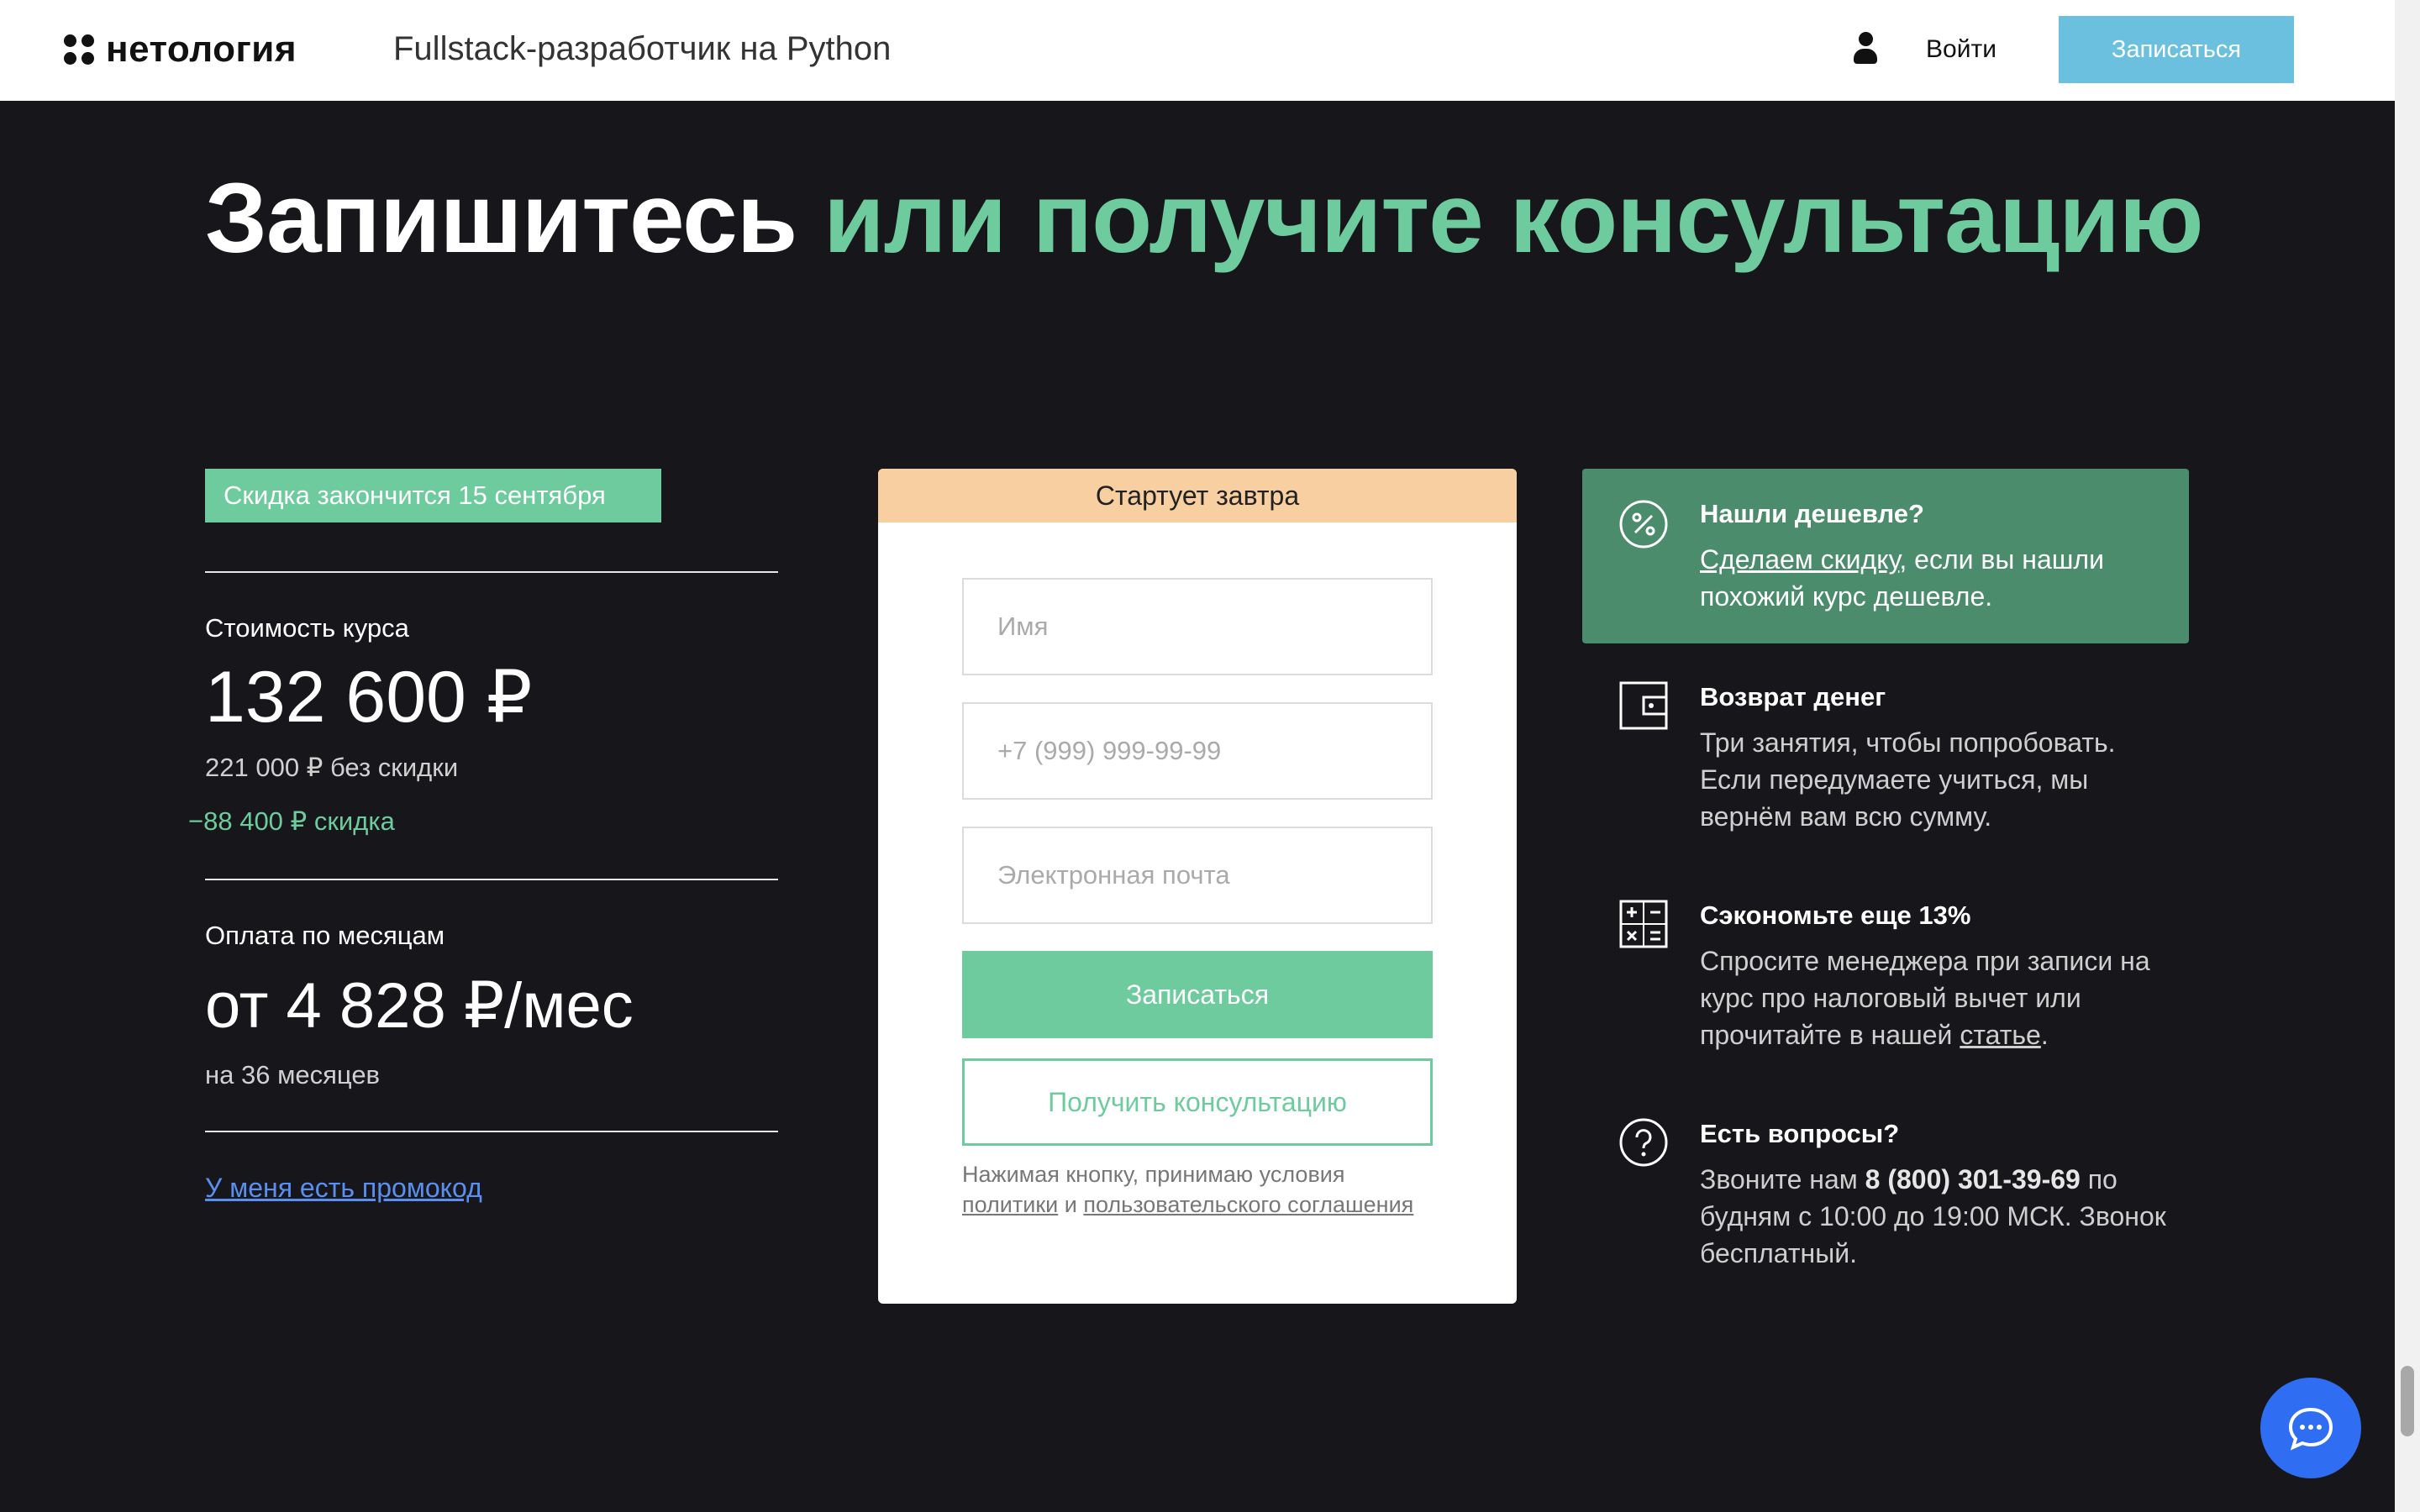 This screenshot has height=1512, width=2420. I want to click on name-input, so click(1197, 626).